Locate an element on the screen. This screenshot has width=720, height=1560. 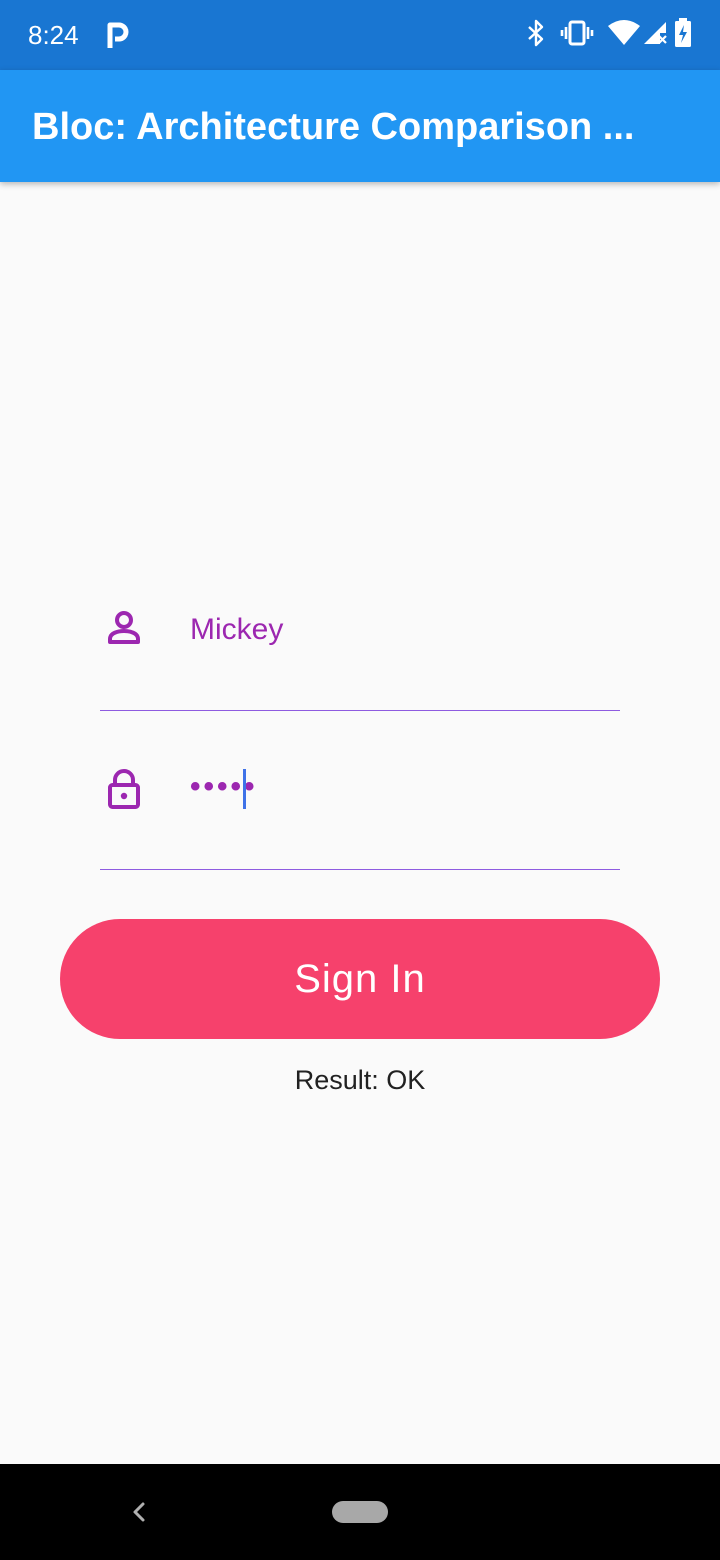
password-input: ••••• is located at coordinates (224, 787).